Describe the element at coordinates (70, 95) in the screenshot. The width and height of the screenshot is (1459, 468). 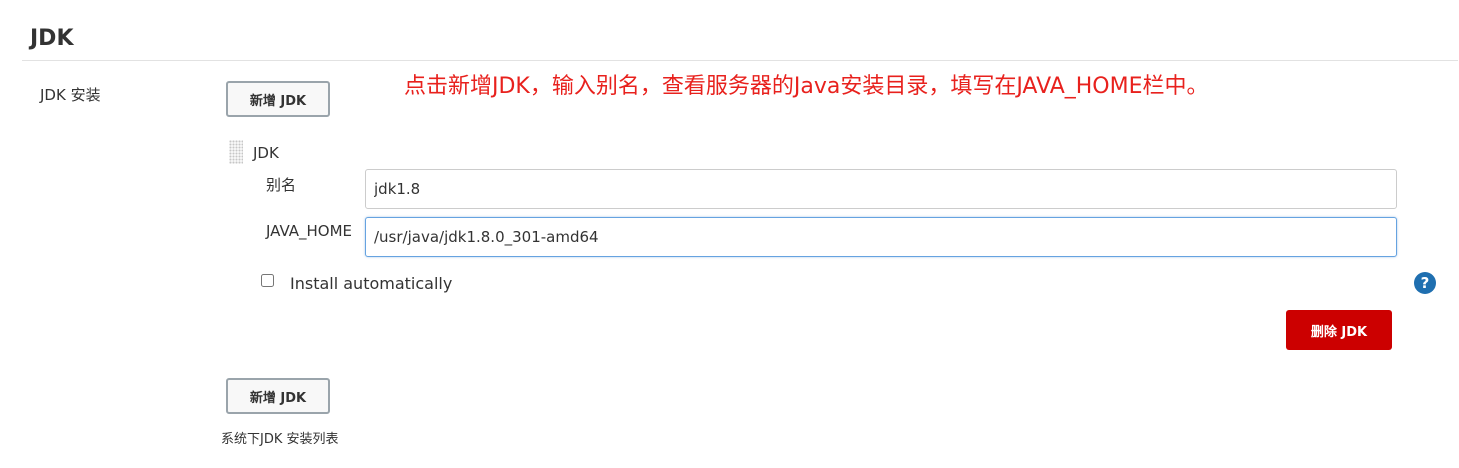
I see `jdk-install-label: JDK 安装` at that location.